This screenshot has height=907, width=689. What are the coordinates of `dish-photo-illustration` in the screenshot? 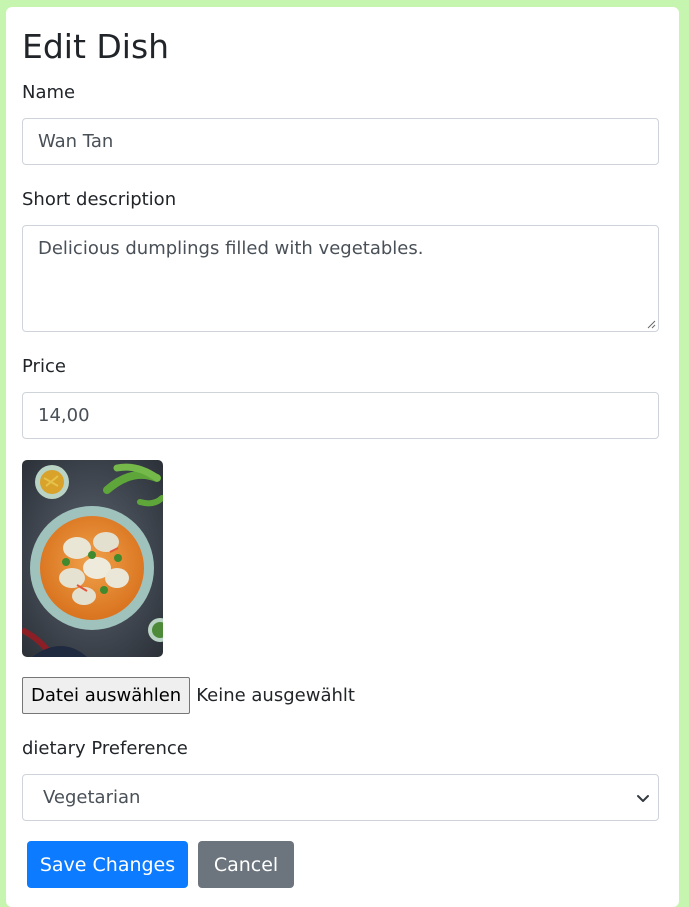 It's located at (92, 558).